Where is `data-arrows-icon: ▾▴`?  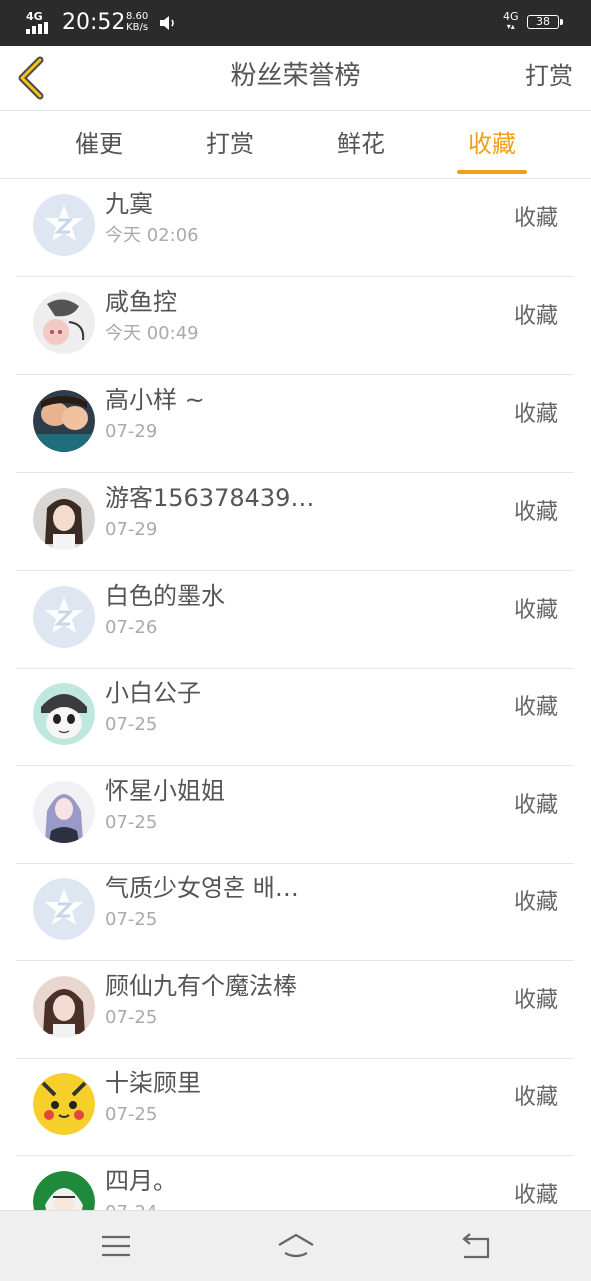 data-arrows-icon: ▾▴ is located at coordinates (510, 26).